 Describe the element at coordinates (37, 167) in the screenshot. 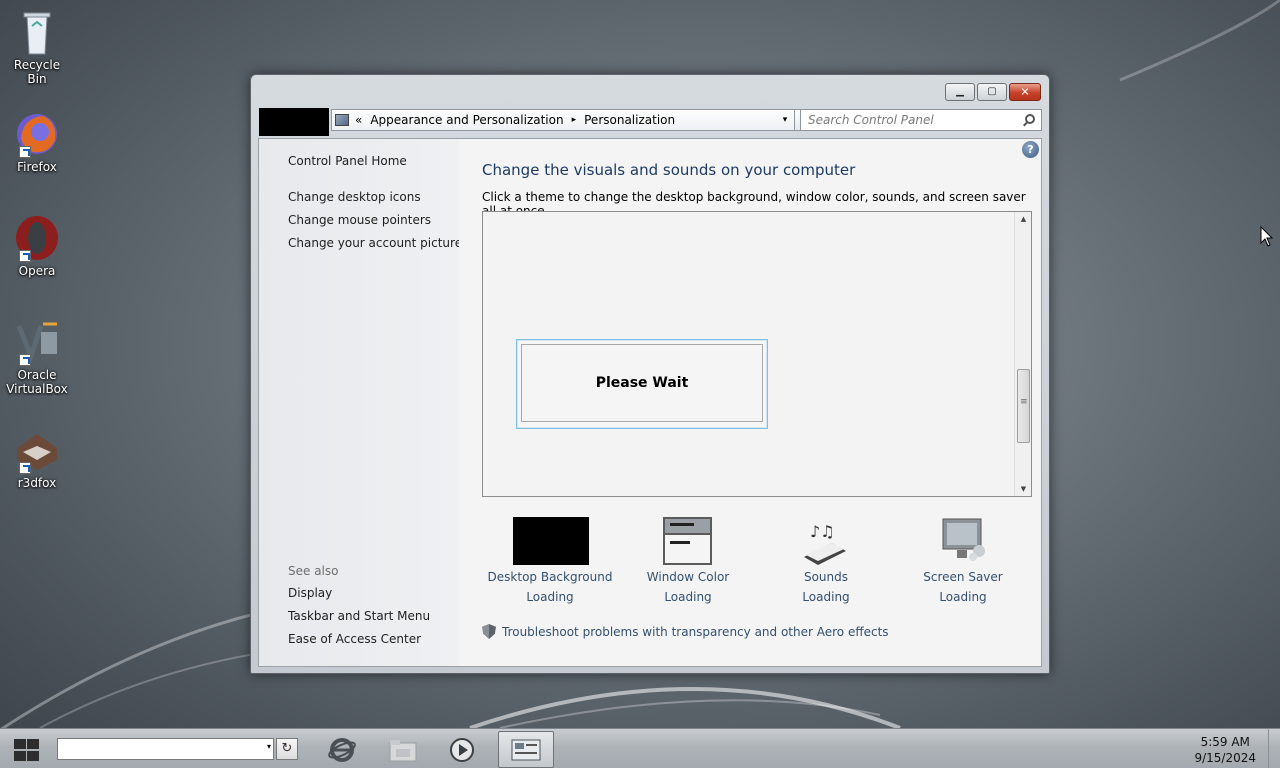

I see `desktop-icon-label: Firefox` at that location.